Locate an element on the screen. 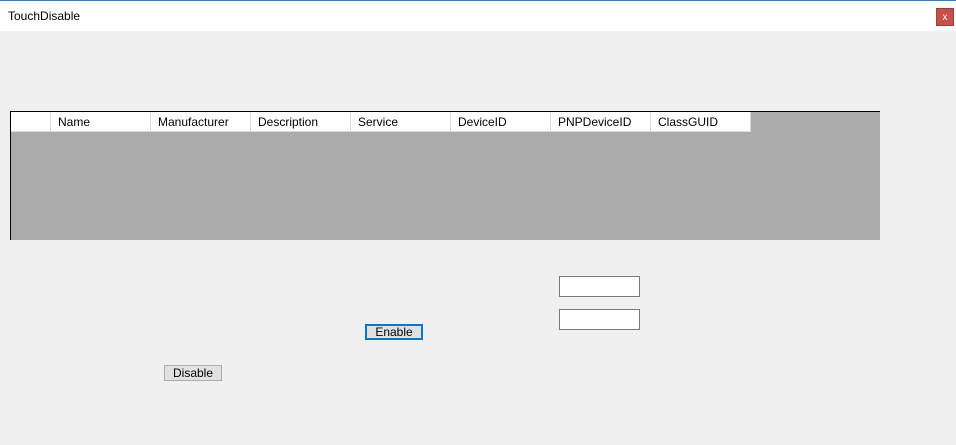 The width and height of the screenshot is (956, 445). grid-corner-cell is located at coordinates (31, 122).